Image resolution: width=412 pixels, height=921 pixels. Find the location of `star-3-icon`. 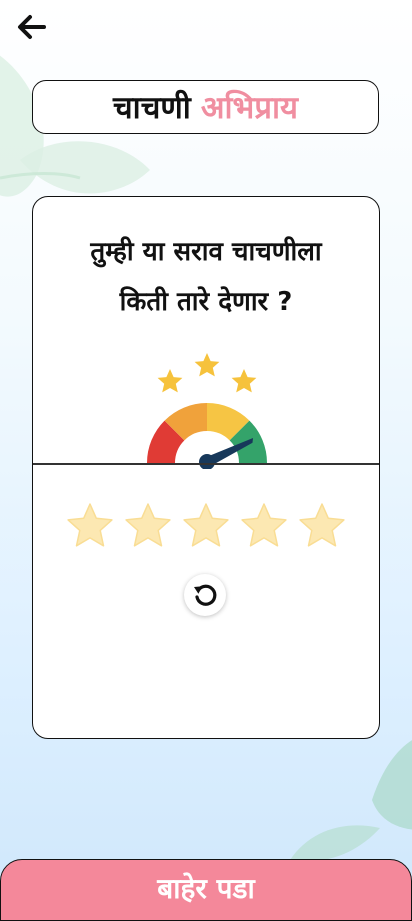

star-3-icon is located at coordinates (206, 526).